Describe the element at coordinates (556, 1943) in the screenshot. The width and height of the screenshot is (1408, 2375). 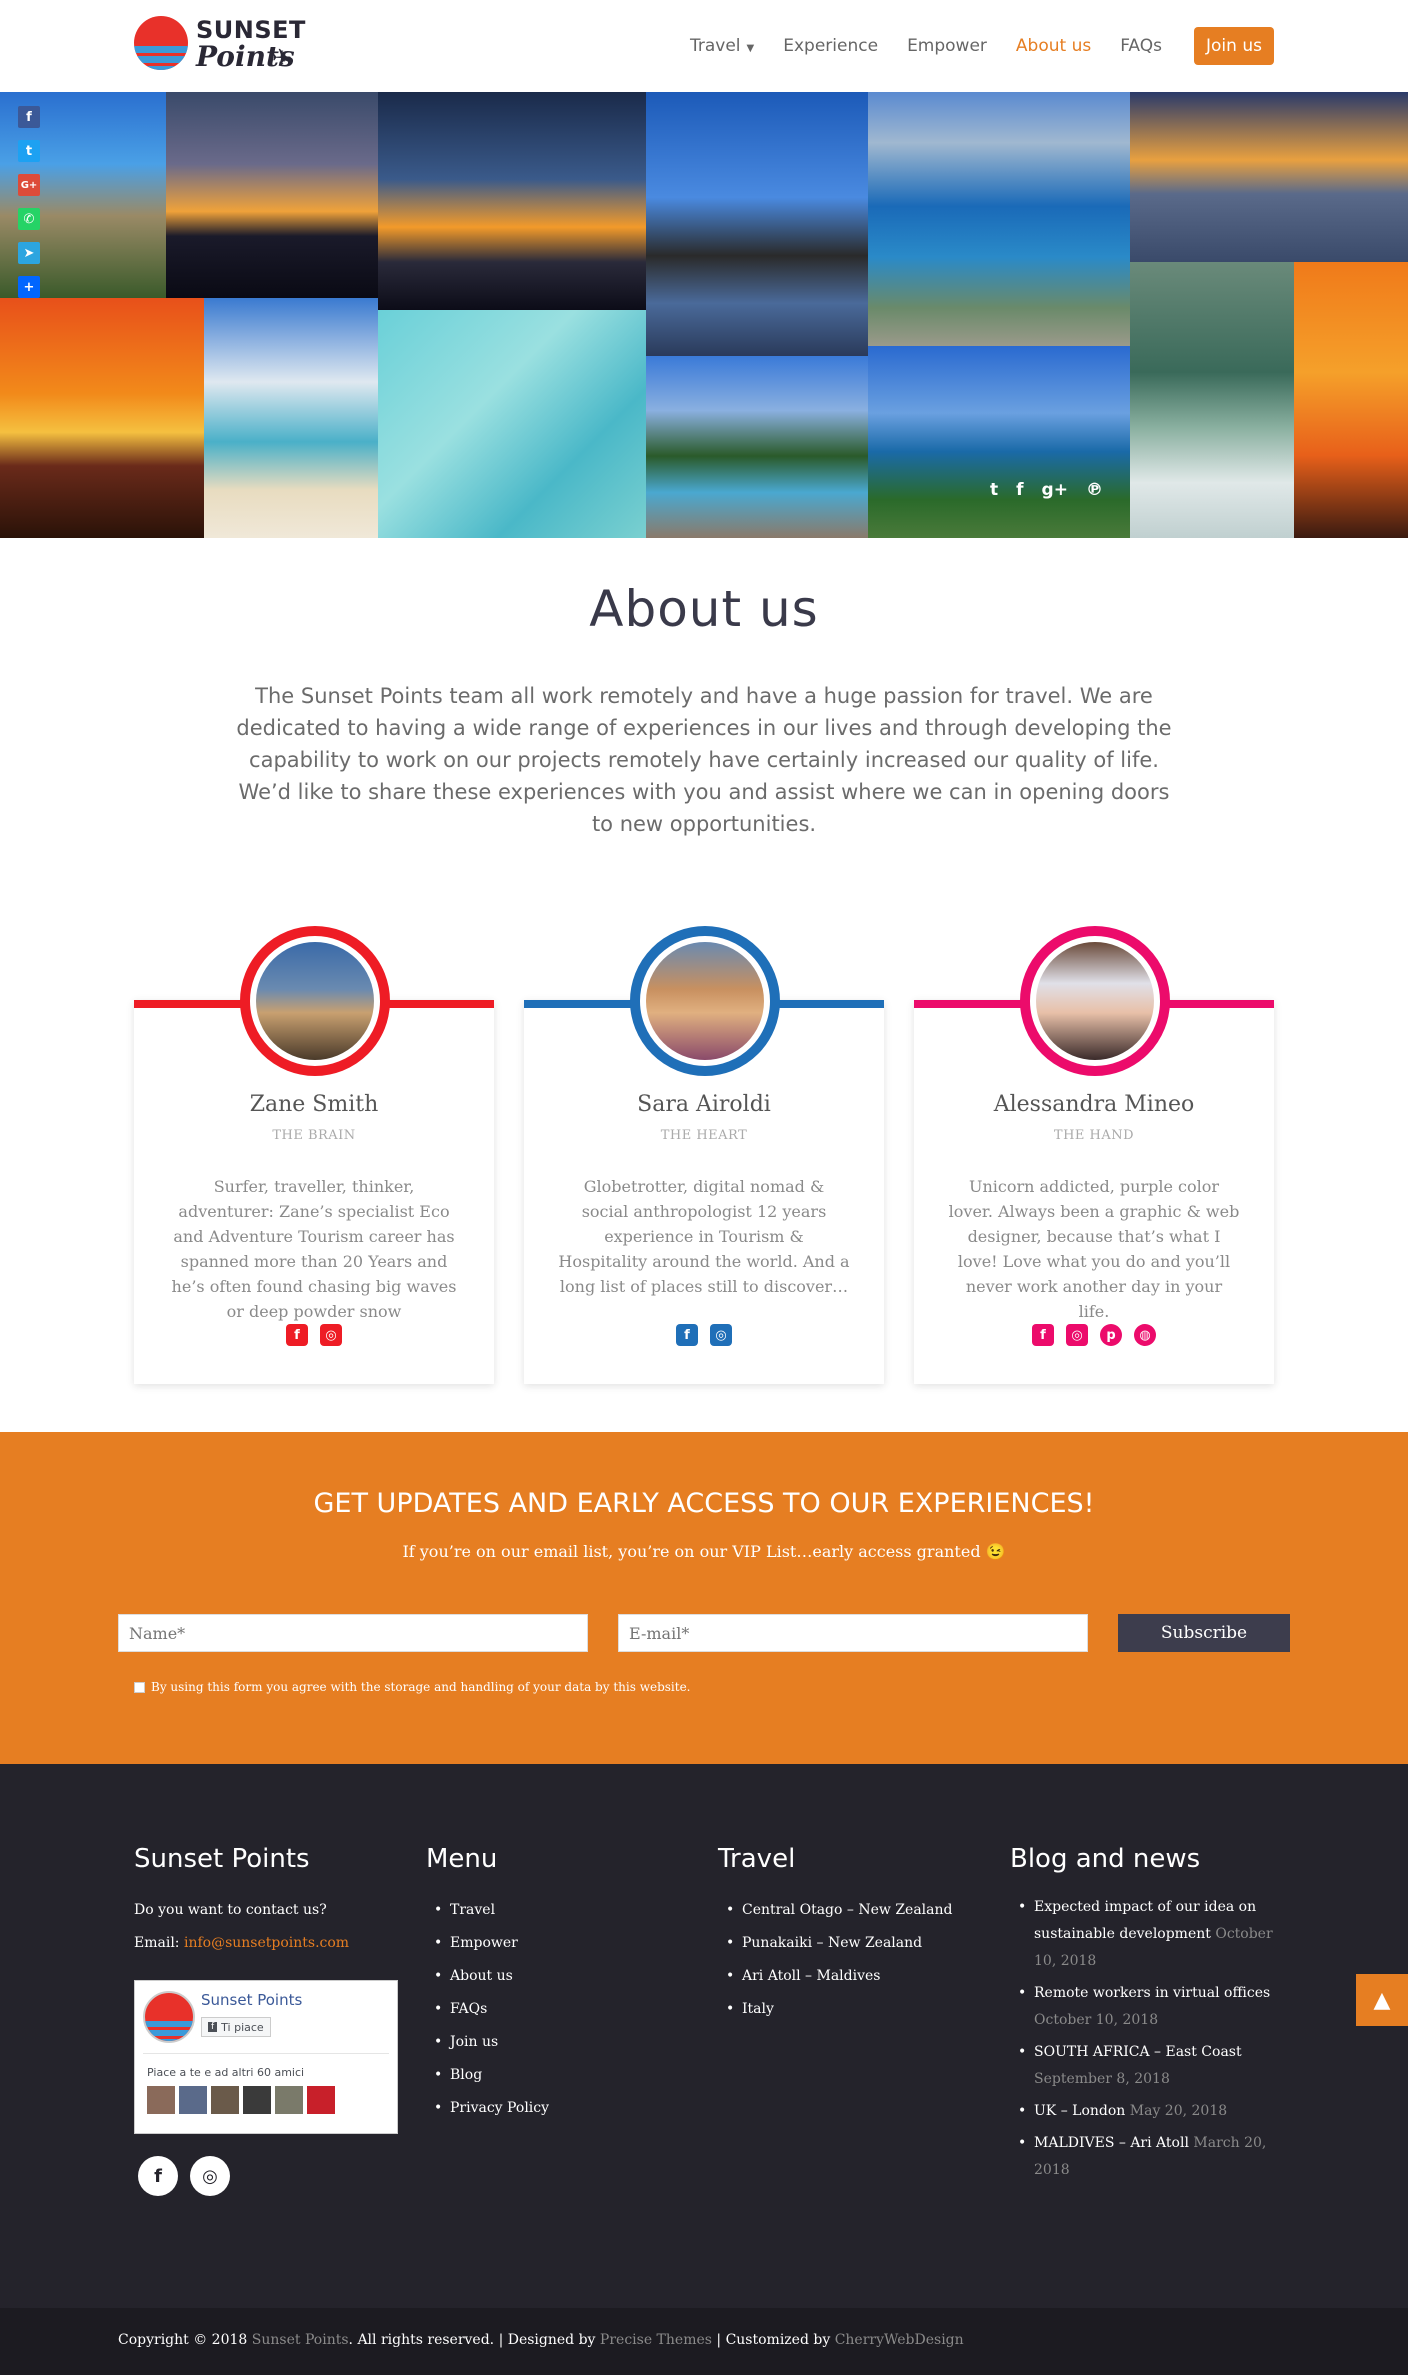
I see `footer-link: Empower` at that location.